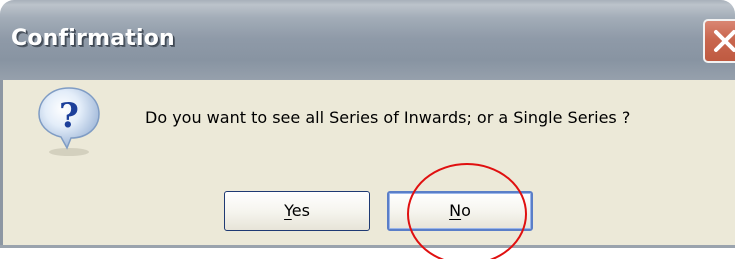 The height and width of the screenshot is (259, 735). What do you see at coordinates (93, 38) in the screenshot?
I see `window-title: Confirmation` at bounding box center [93, 38].